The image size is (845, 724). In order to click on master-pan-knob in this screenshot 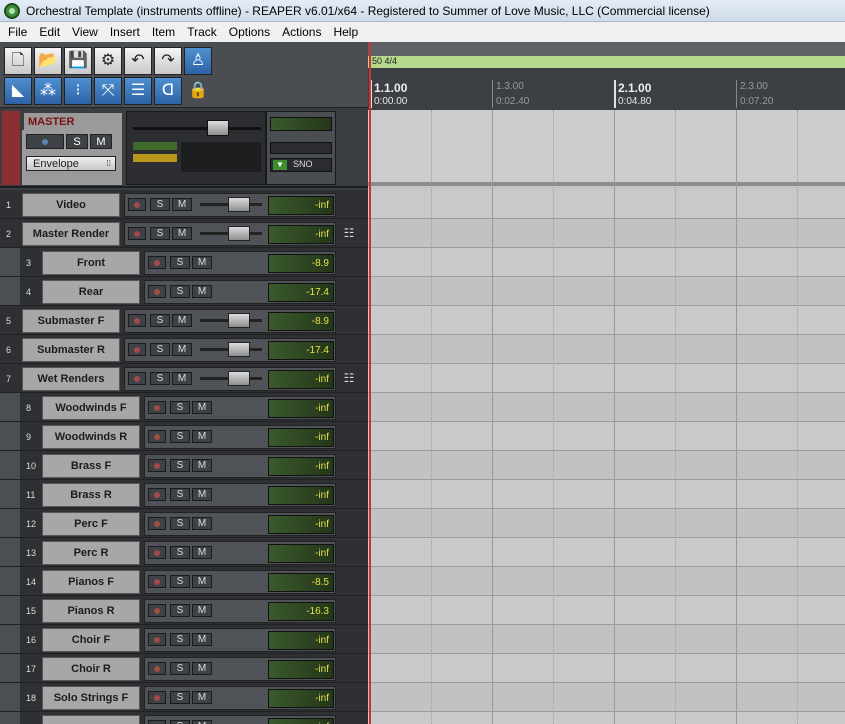, I will do `click(301, 148)`.